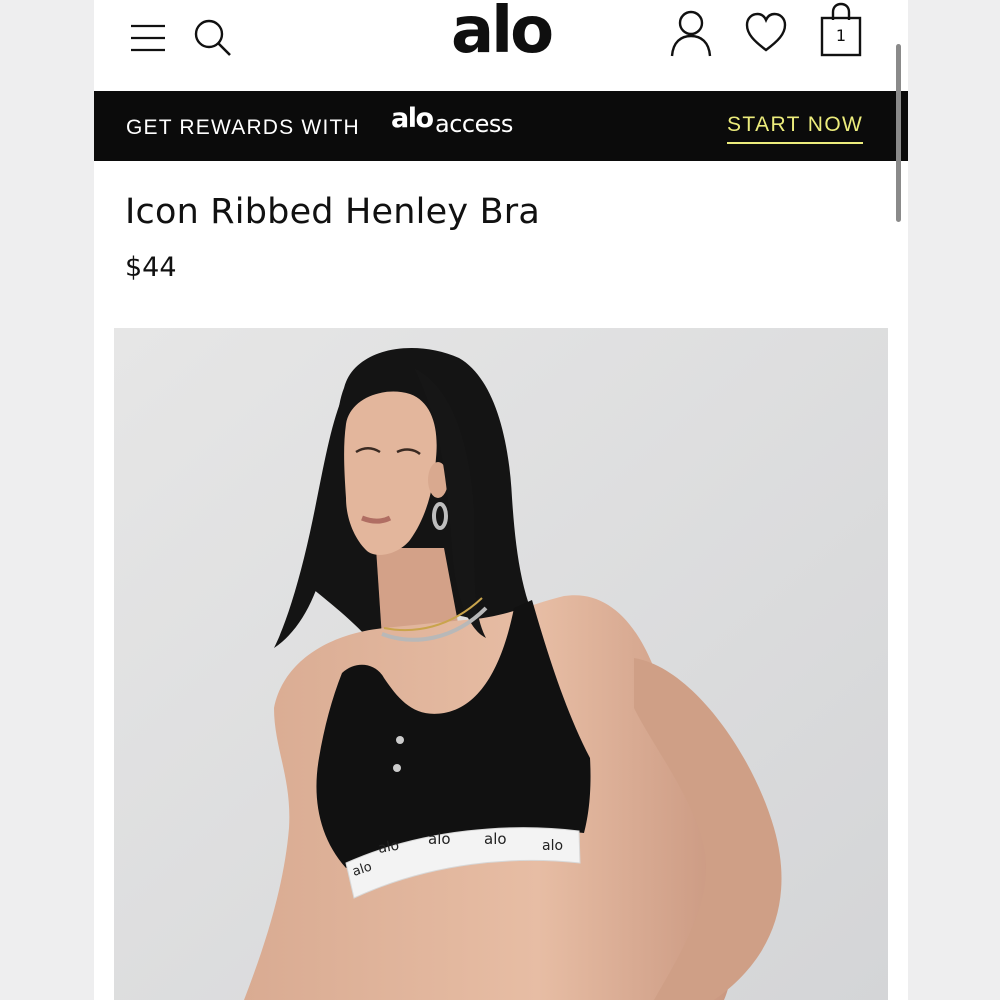  I want to click on product-title: Icon Ribbed Henley Bra, so click(333, 212).